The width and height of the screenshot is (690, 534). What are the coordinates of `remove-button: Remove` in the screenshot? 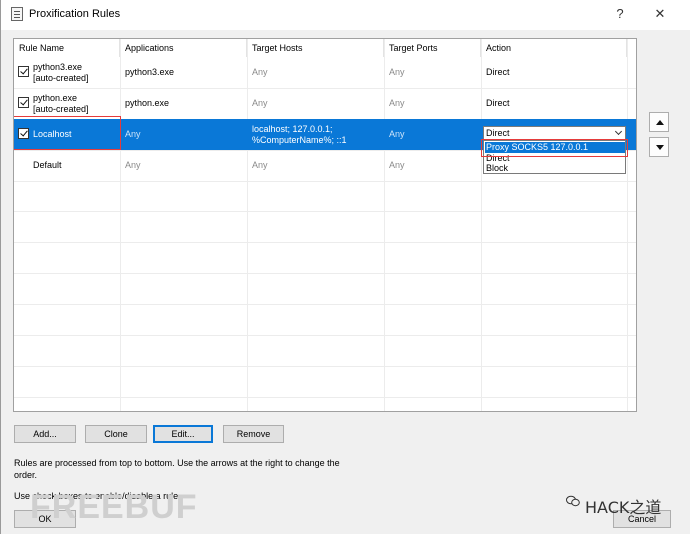 It's located at (253, 434).